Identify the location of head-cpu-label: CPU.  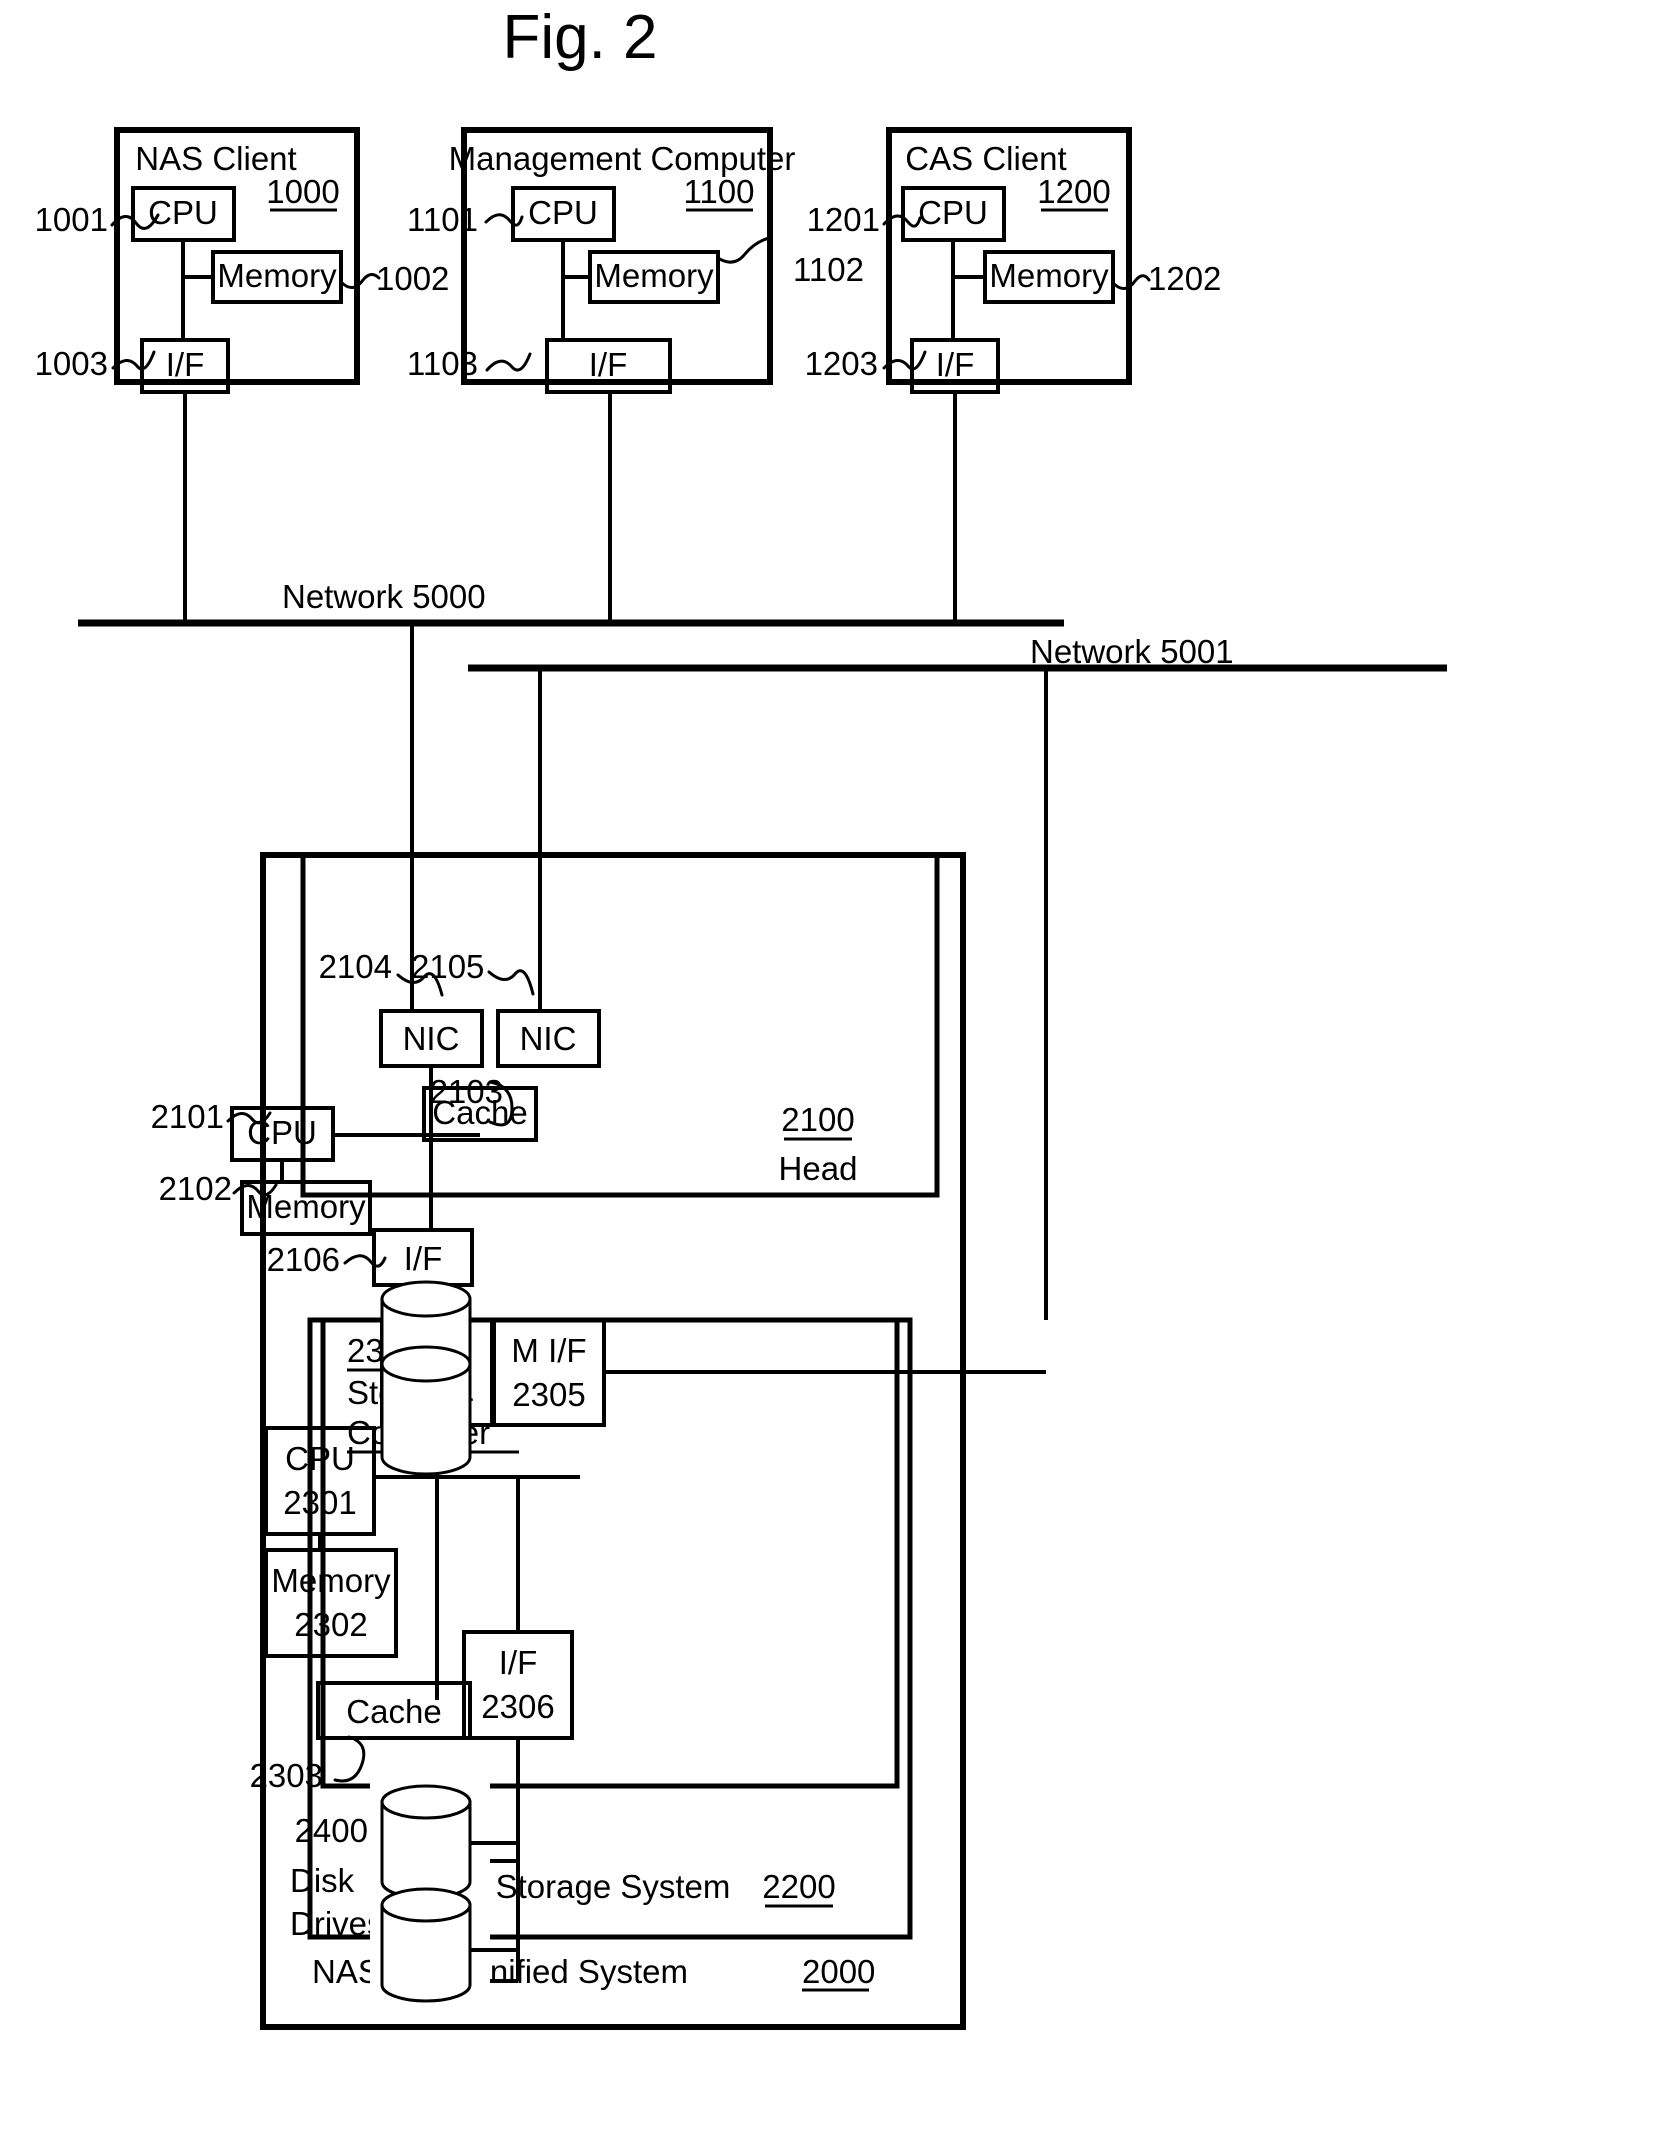
(282, 1132).